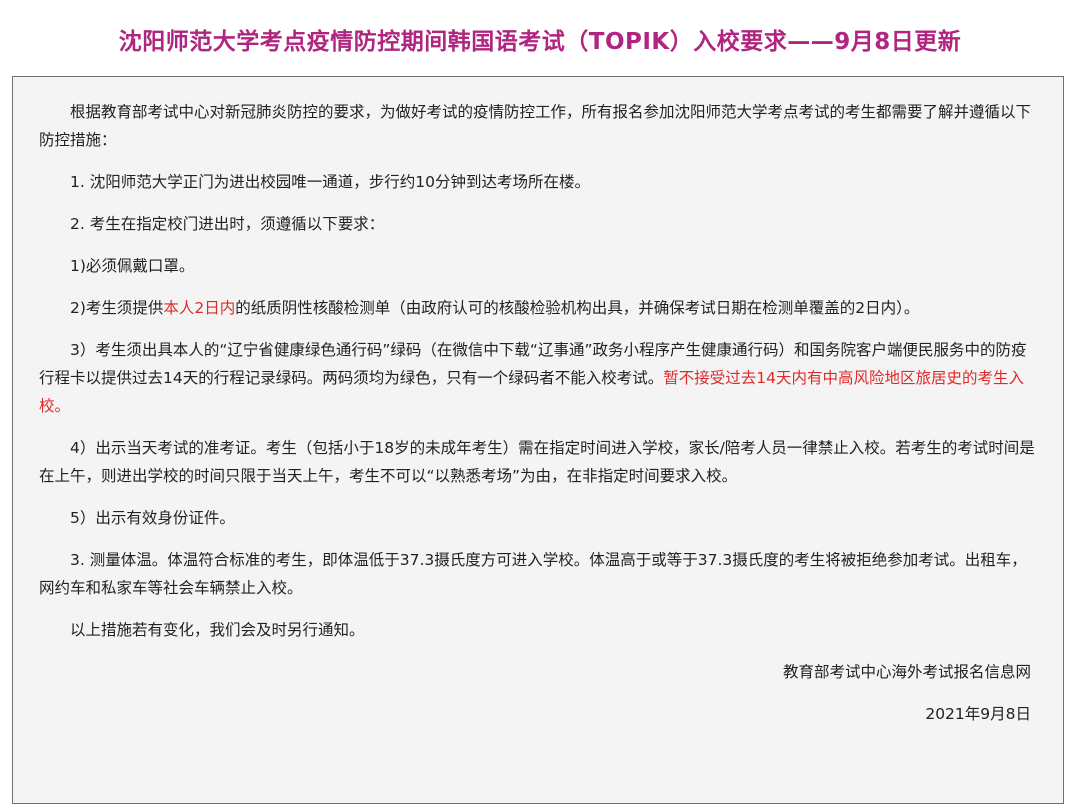 The width and height of the screenshot is (1080, 809). Describe the element at coordinates (906, 672) in the screenshot. I see `signature: 教育部考试中心海外考试报名信息网` at that location.